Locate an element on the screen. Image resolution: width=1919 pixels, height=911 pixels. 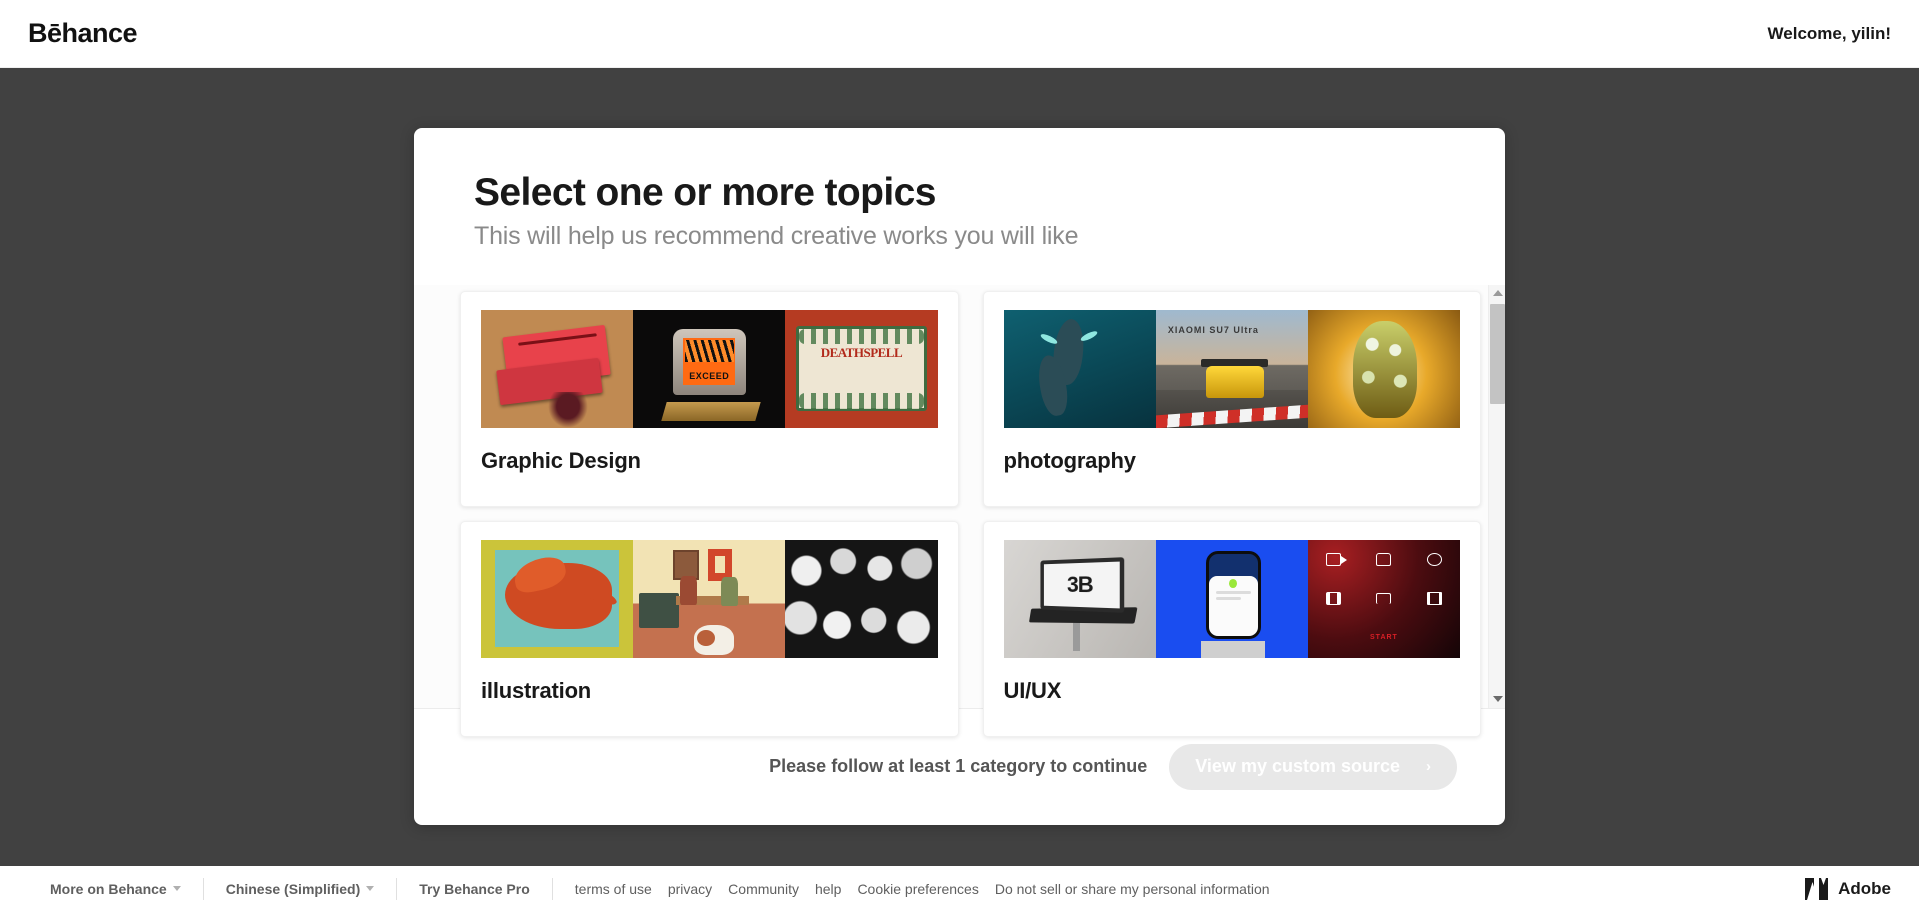
scroll-up-button is located at coordinates (1497, 293).